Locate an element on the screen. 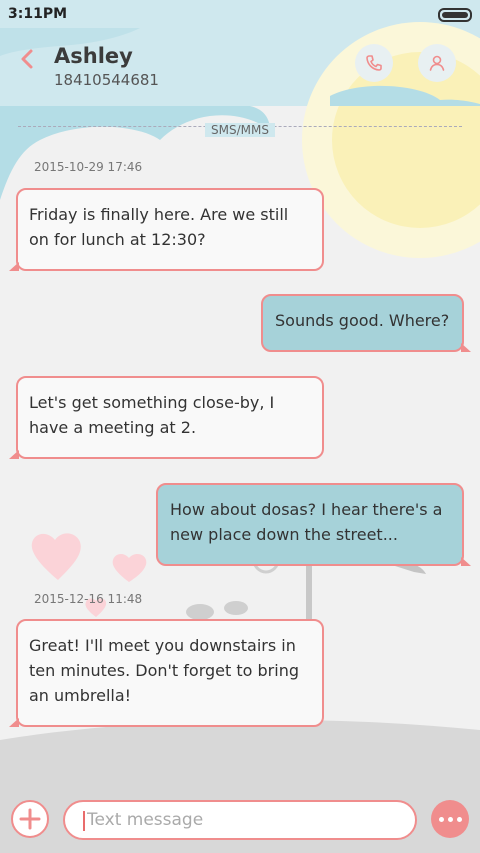  person-icon is located at coordinates (437, 63).